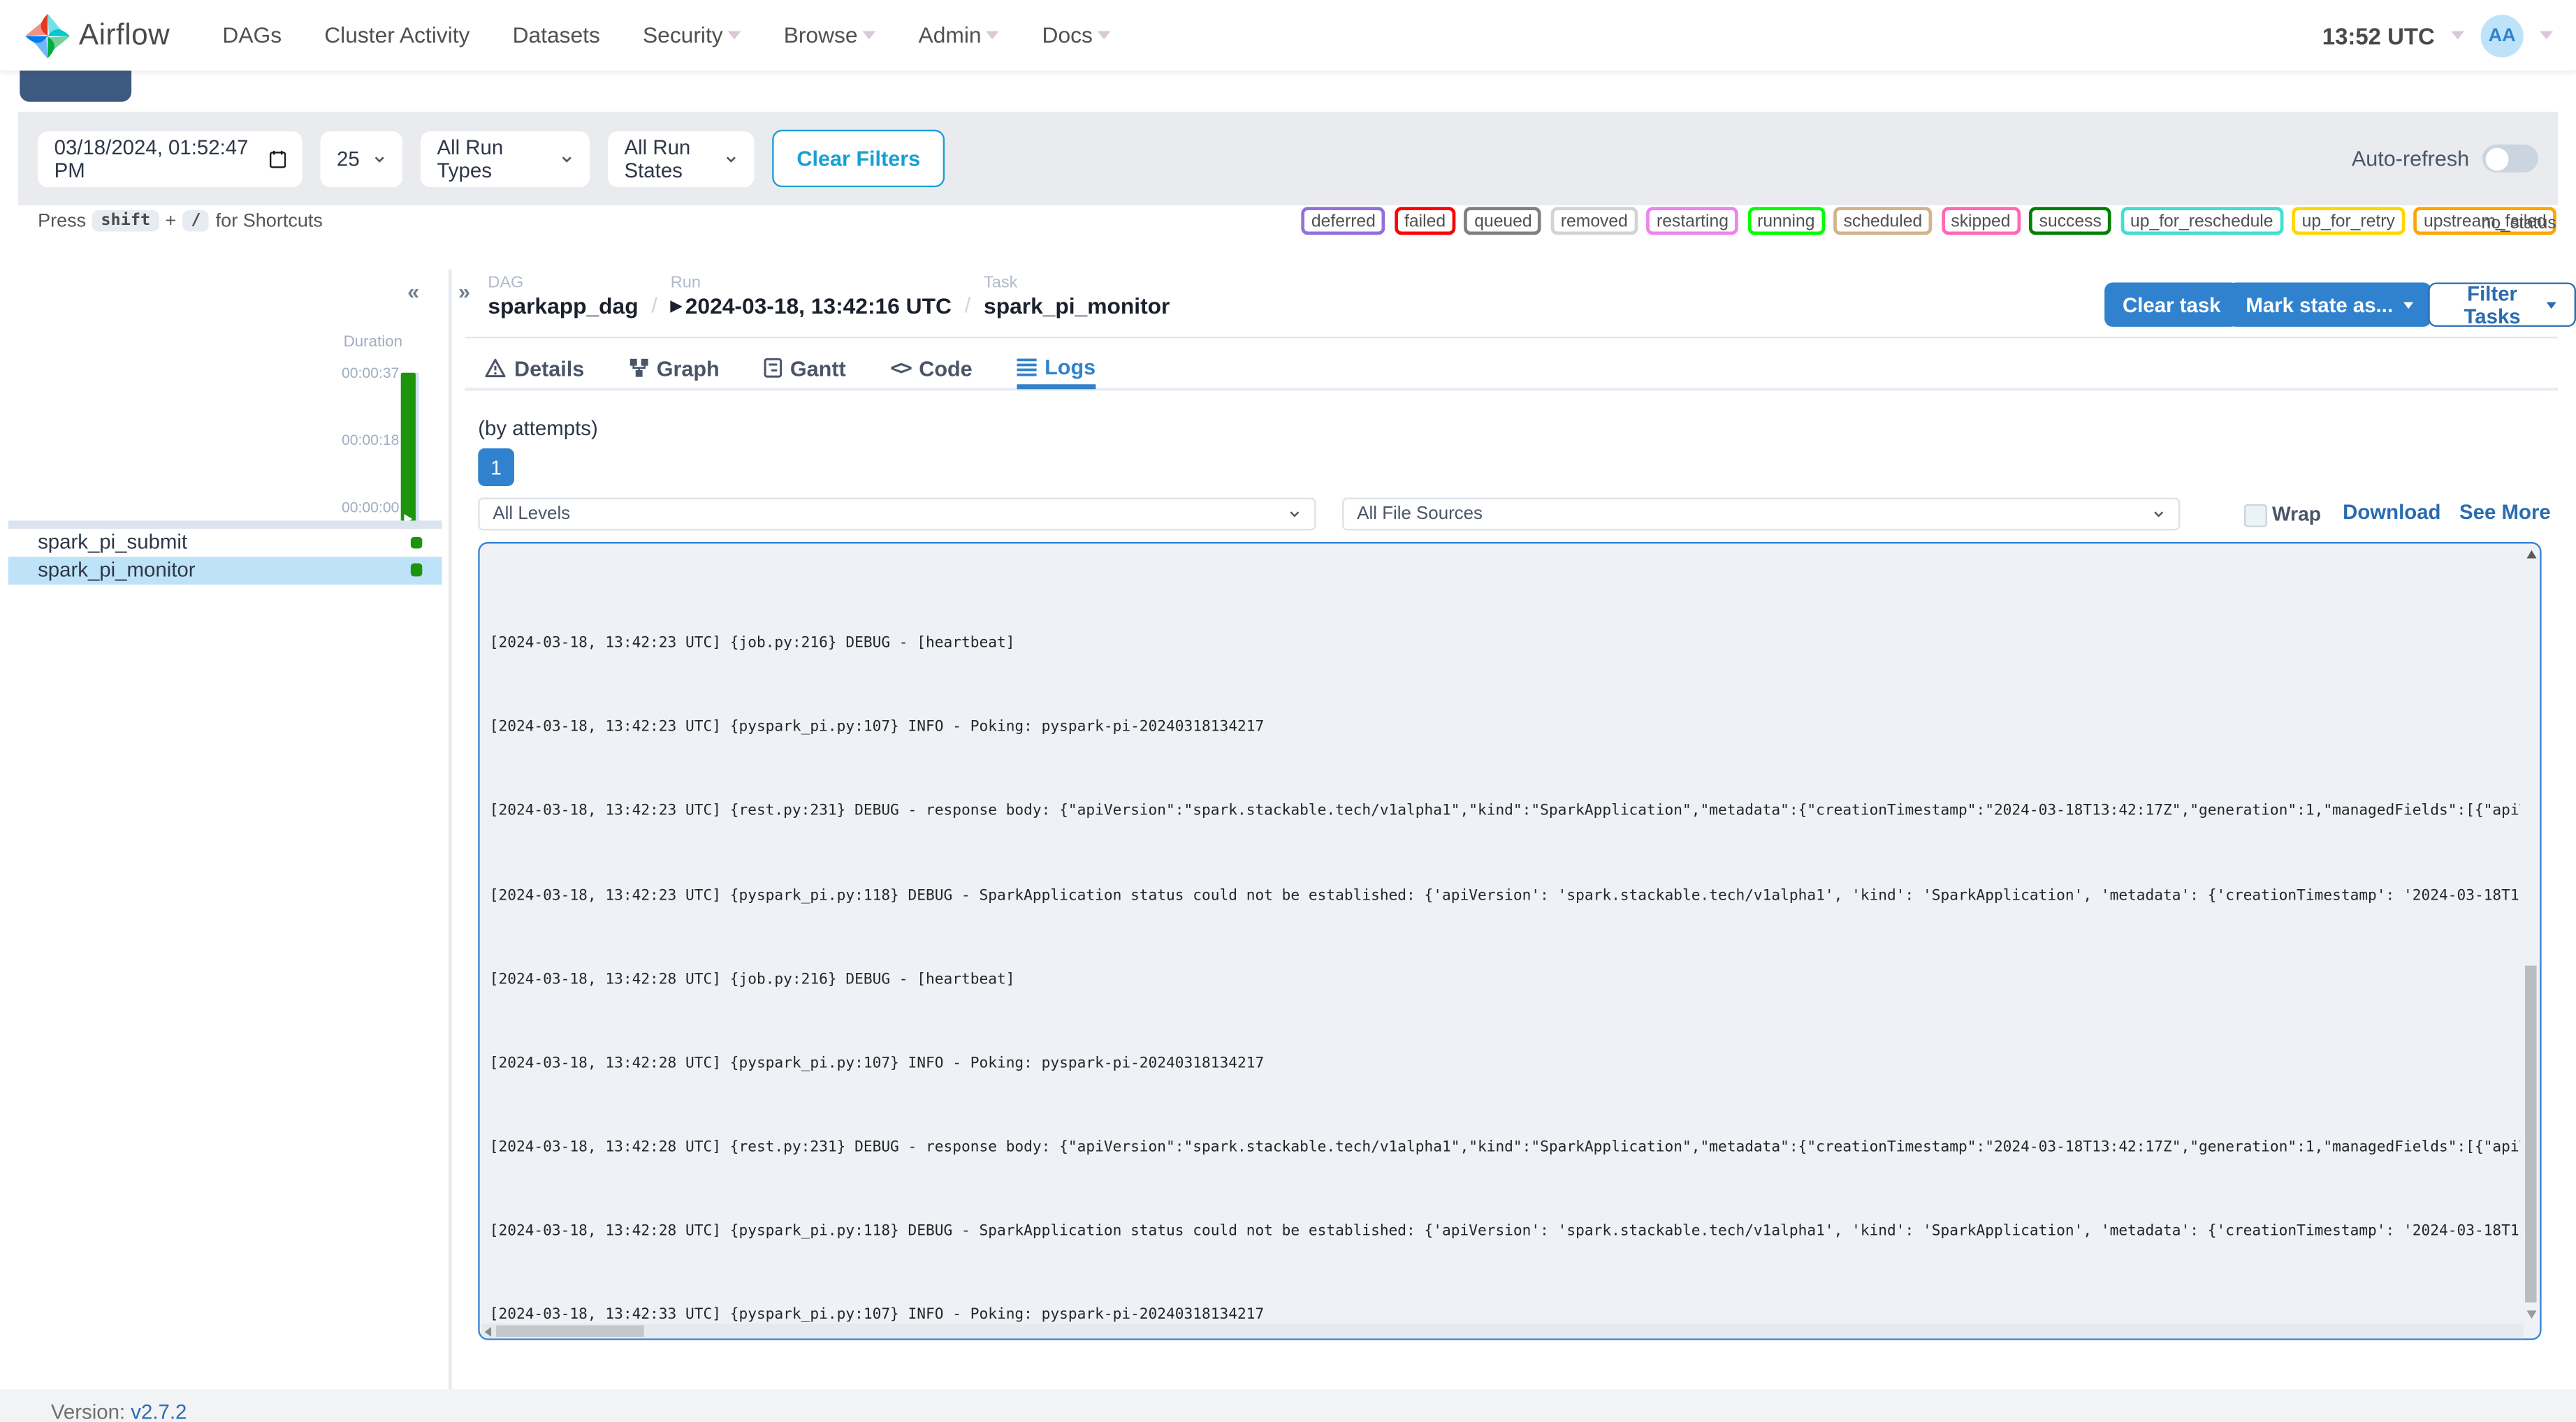  Describe the element at coordinates (252, 35) in the screenshot. I see `nav-item-dags: DAGs` at that location.